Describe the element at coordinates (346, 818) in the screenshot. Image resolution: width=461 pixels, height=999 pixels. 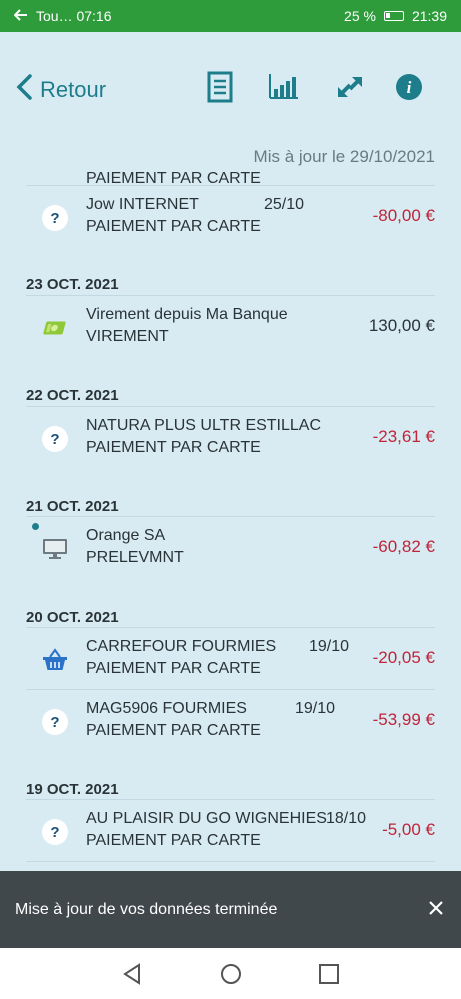
I see `transaction-date: 18/10` at that location.